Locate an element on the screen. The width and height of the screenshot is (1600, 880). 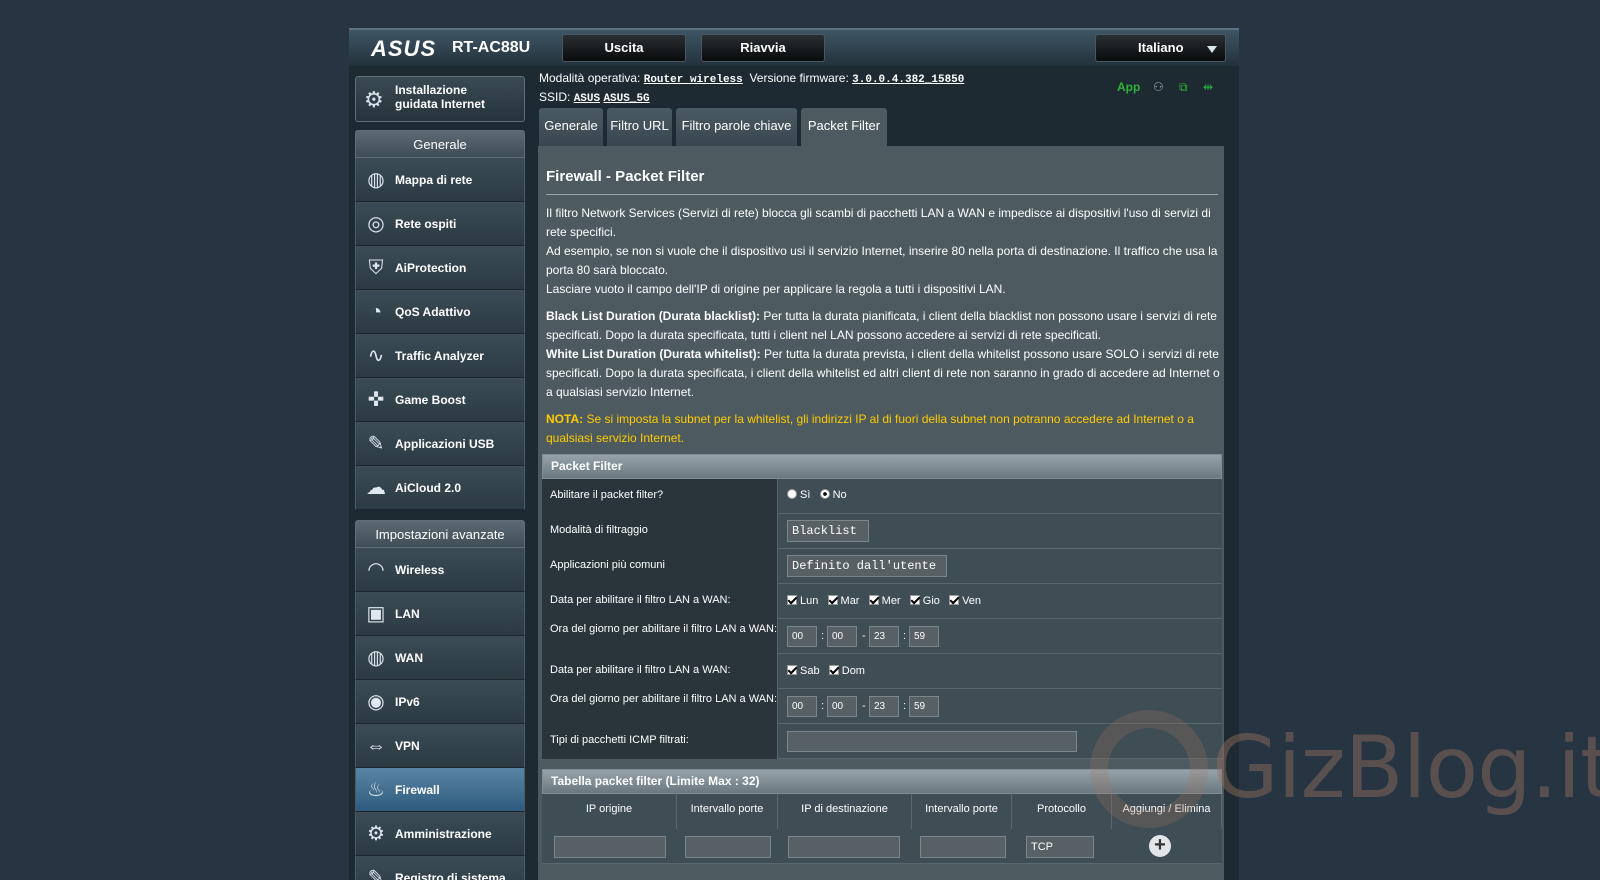
language-select: Italiano is located at coordinates (1160, 48).